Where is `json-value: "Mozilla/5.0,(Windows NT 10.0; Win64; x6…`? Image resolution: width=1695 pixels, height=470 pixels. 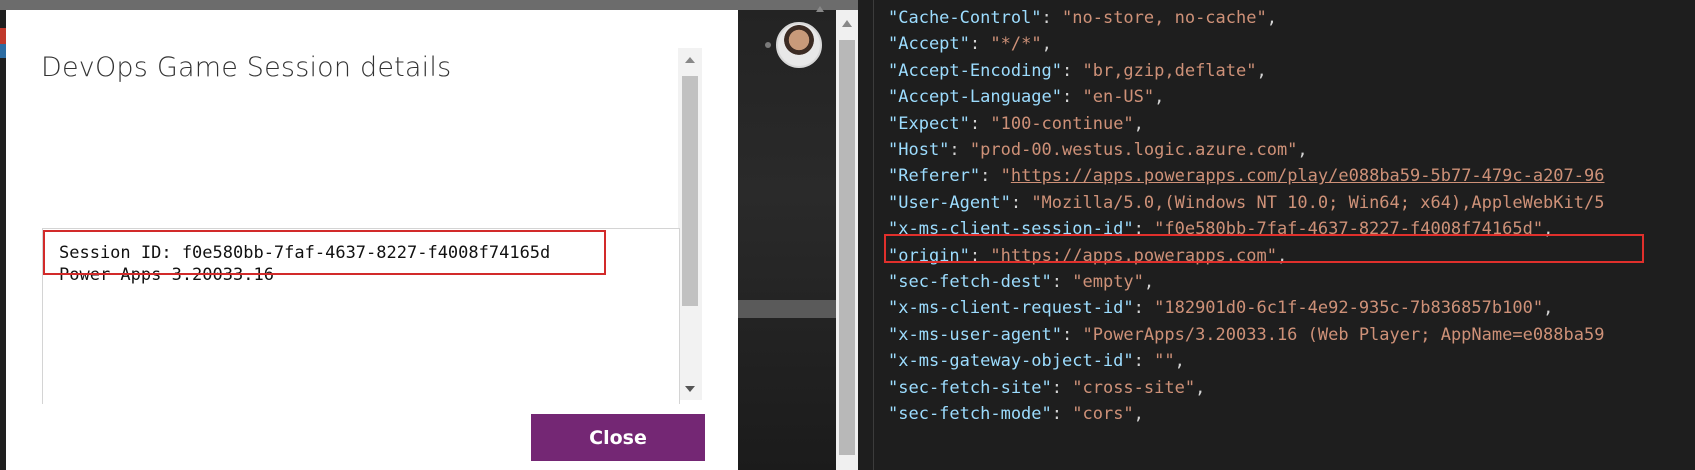
json-value: "Mozilla/5.0,(Windows NT 10.0; Win64; x6… is located at coordinates (1318, 202).